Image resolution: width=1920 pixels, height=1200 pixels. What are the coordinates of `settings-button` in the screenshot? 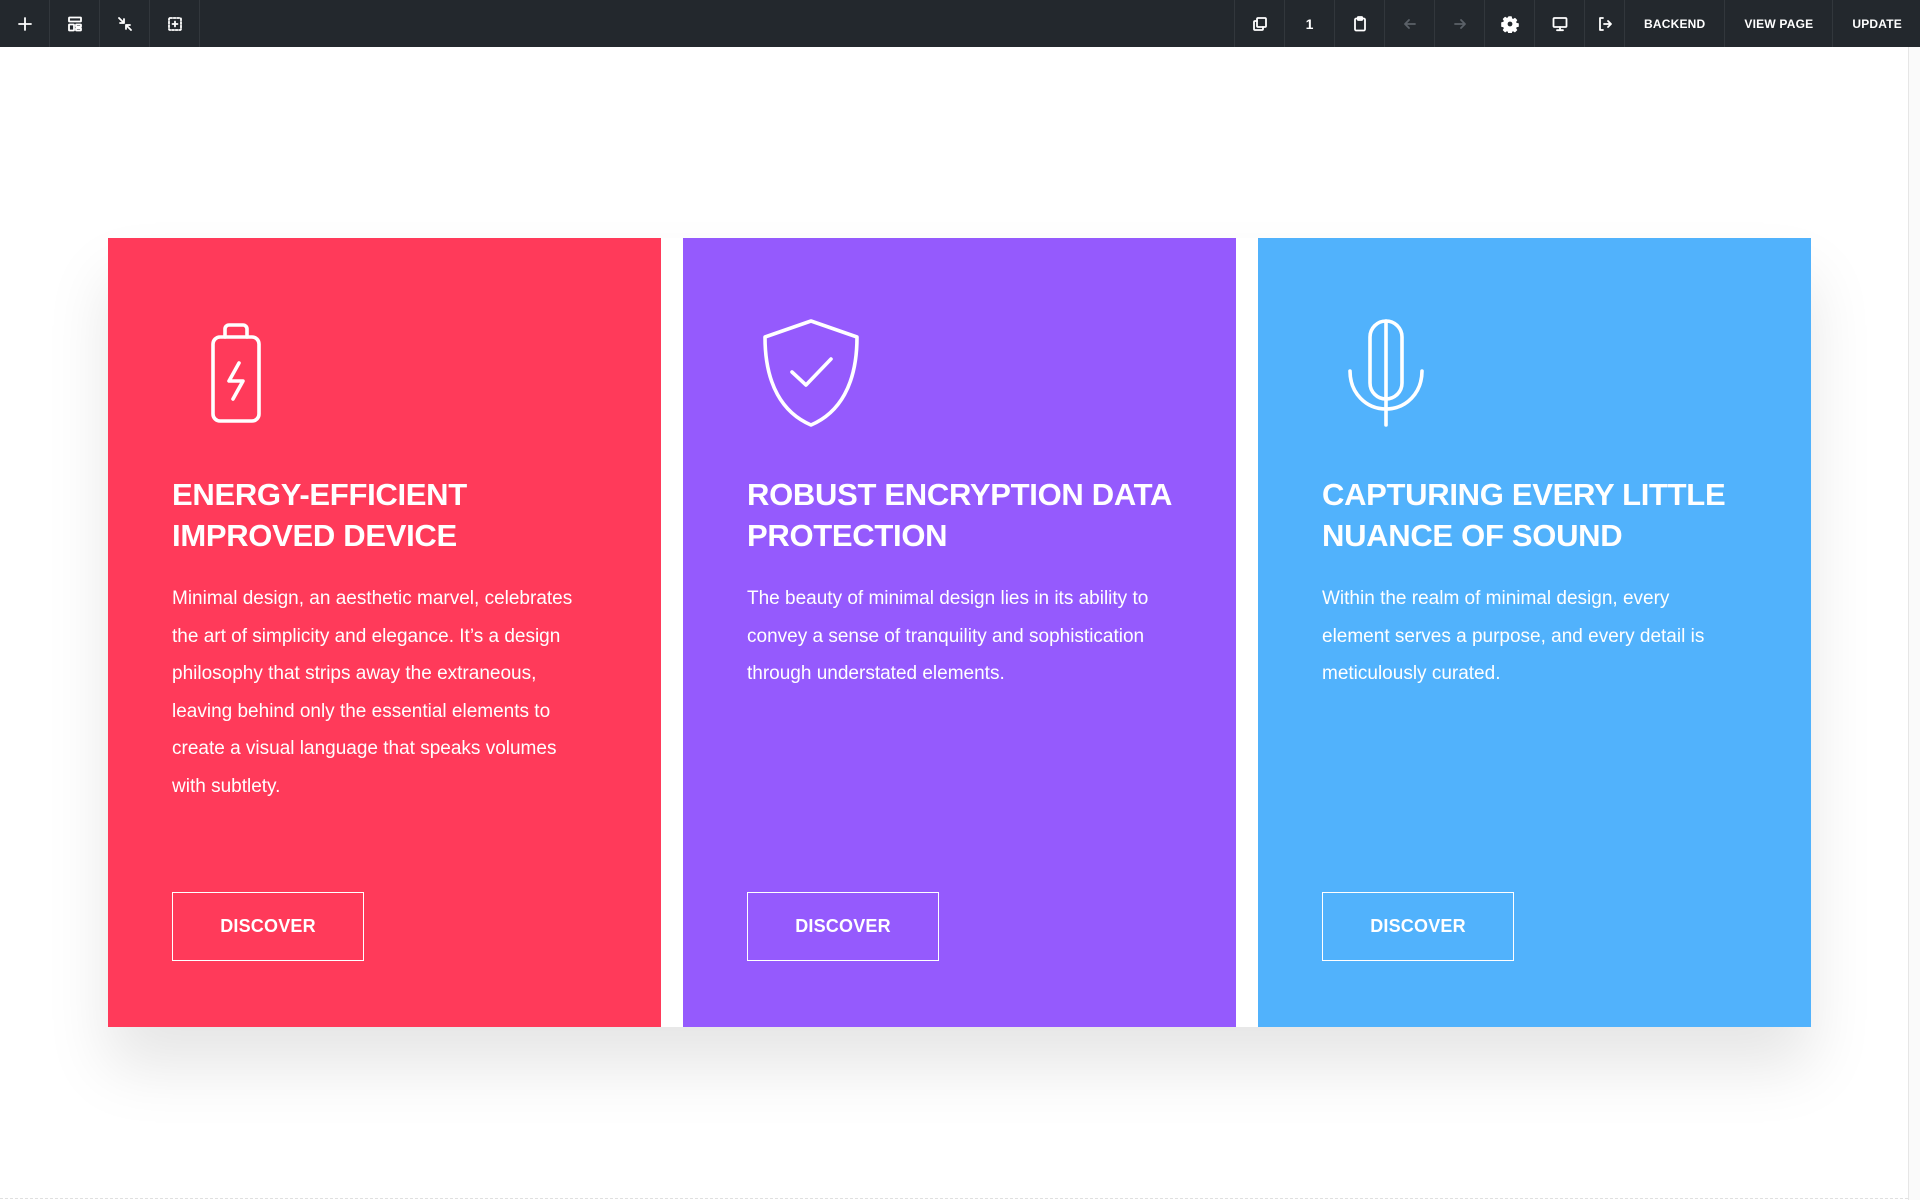 It's located at (1509, 23).